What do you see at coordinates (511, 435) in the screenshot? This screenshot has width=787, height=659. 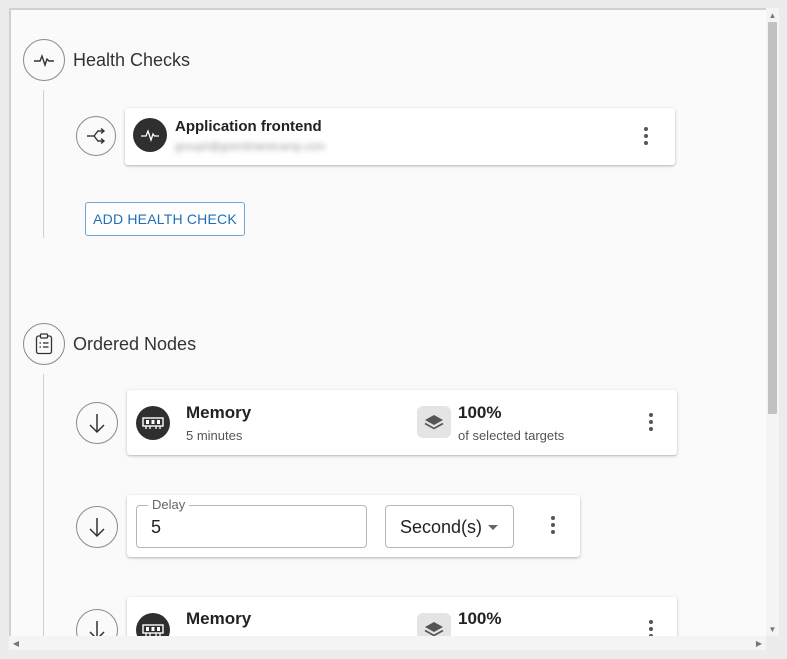 I see `target-percent-caption: of selected targets` at bounding box center [511, 435].